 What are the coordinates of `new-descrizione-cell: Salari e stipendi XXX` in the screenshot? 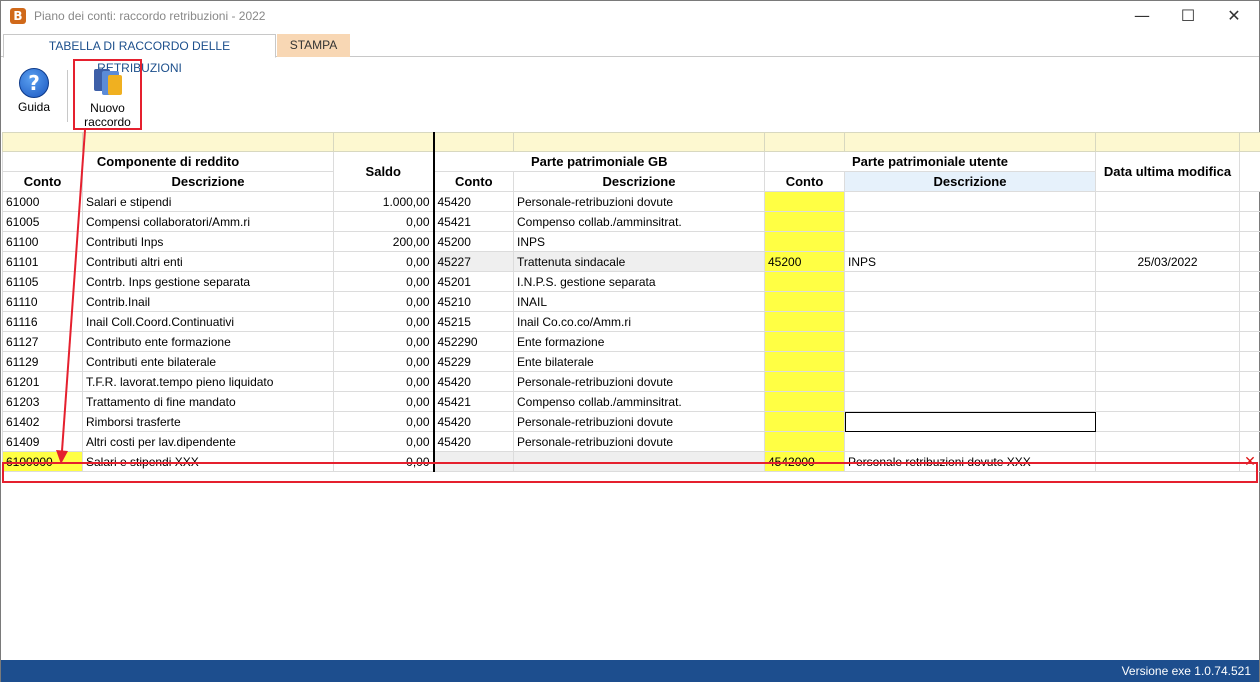 It's located at (208, 461).